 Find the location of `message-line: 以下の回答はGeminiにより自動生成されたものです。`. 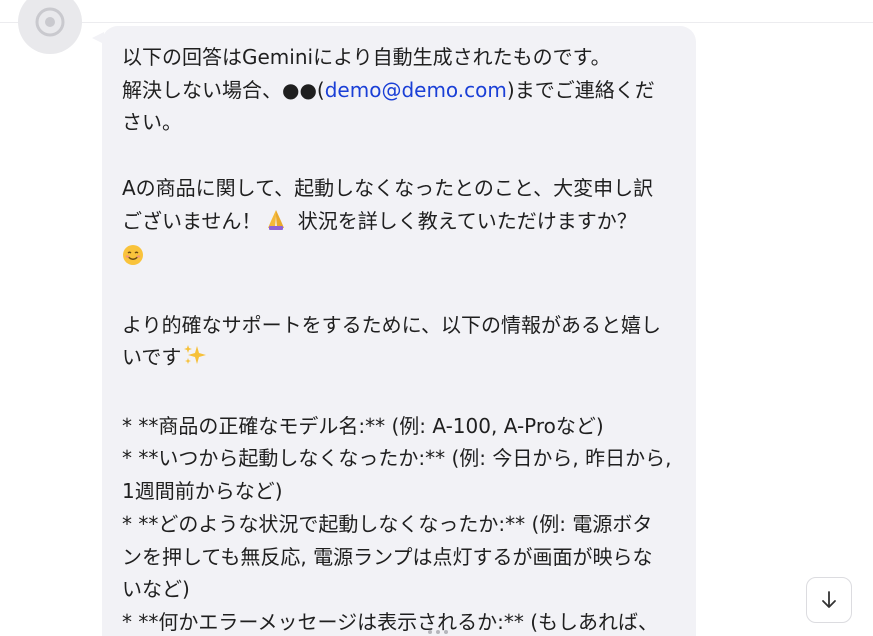

message-line: 以下の回答はGeminiにより自動生成されたものです。 is located at coordinates (366, 57).